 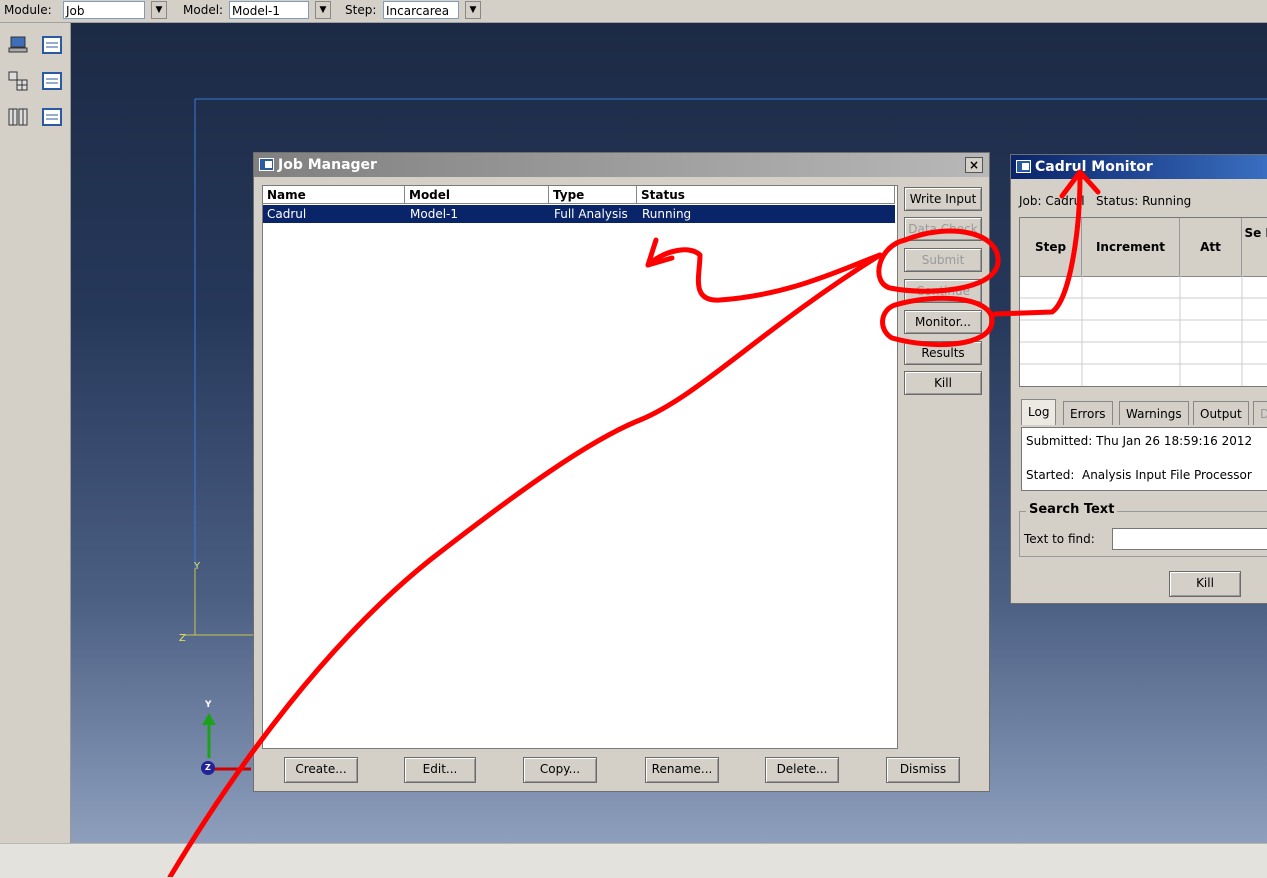 I want to click on continue-button: Continue, so click(x=943, y=291).